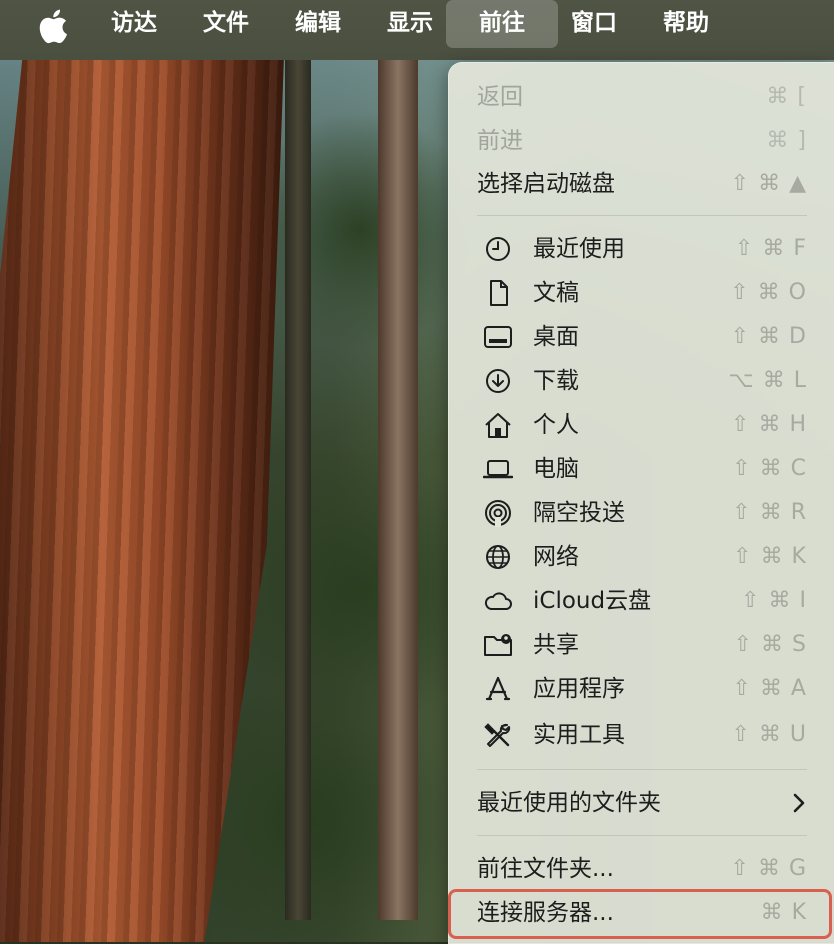  Describe the element at coordinates (770, 556) in the screenshot. I see `menu-item-shortcut: ⇧ ⌘ K` at that location.